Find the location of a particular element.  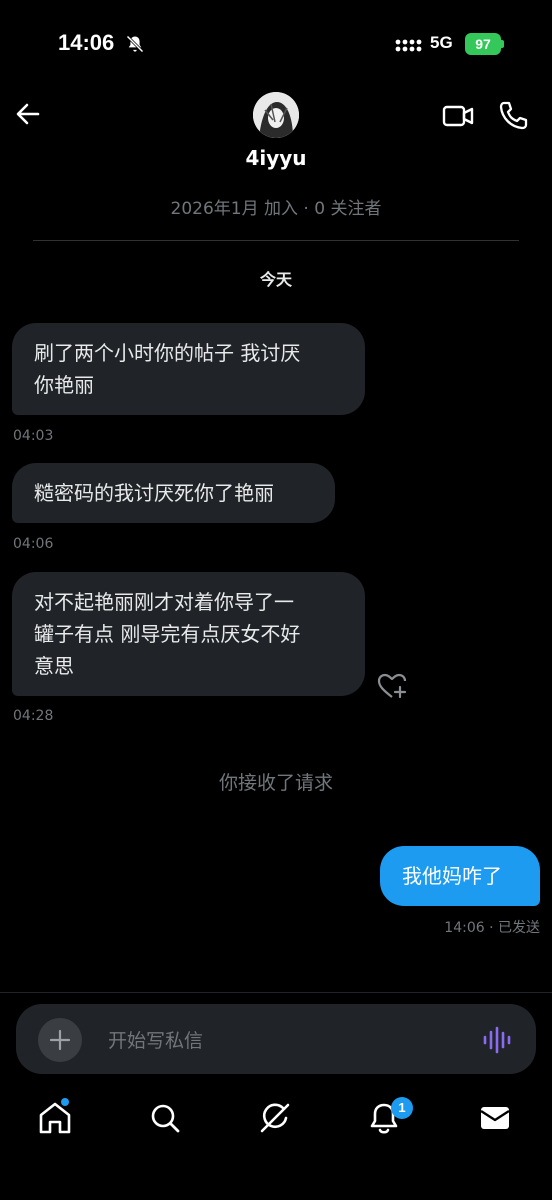

network-type: 5G is located at coordinates (441, 42).